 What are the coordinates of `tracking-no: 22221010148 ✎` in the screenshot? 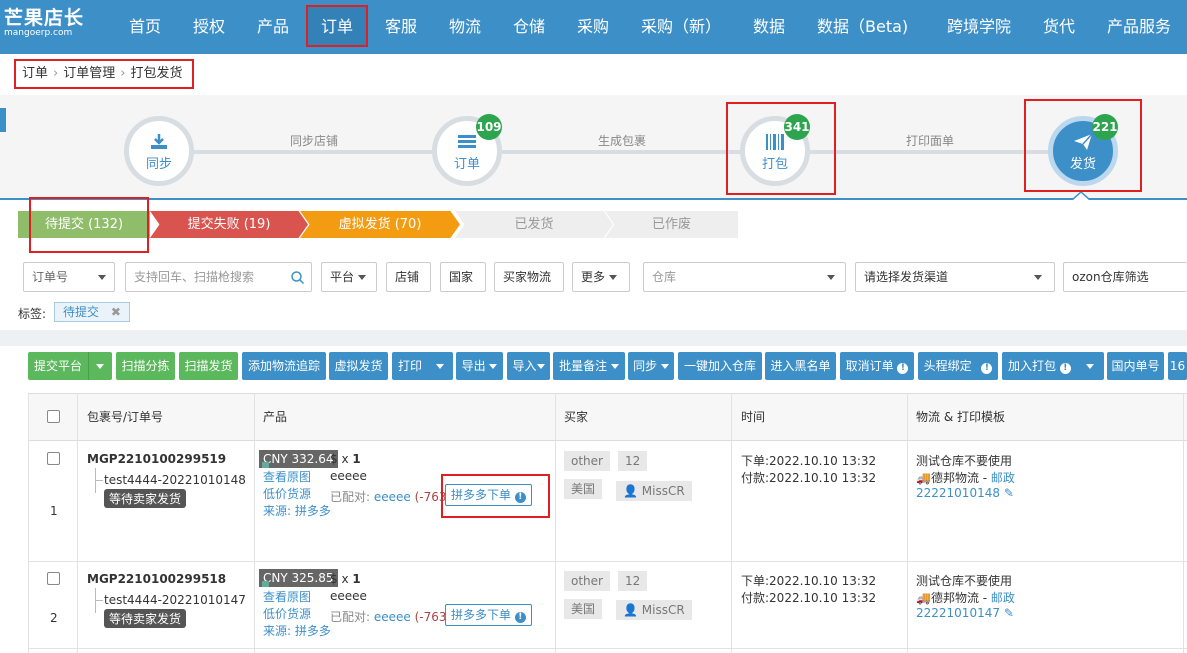 It's located at (965, 493).